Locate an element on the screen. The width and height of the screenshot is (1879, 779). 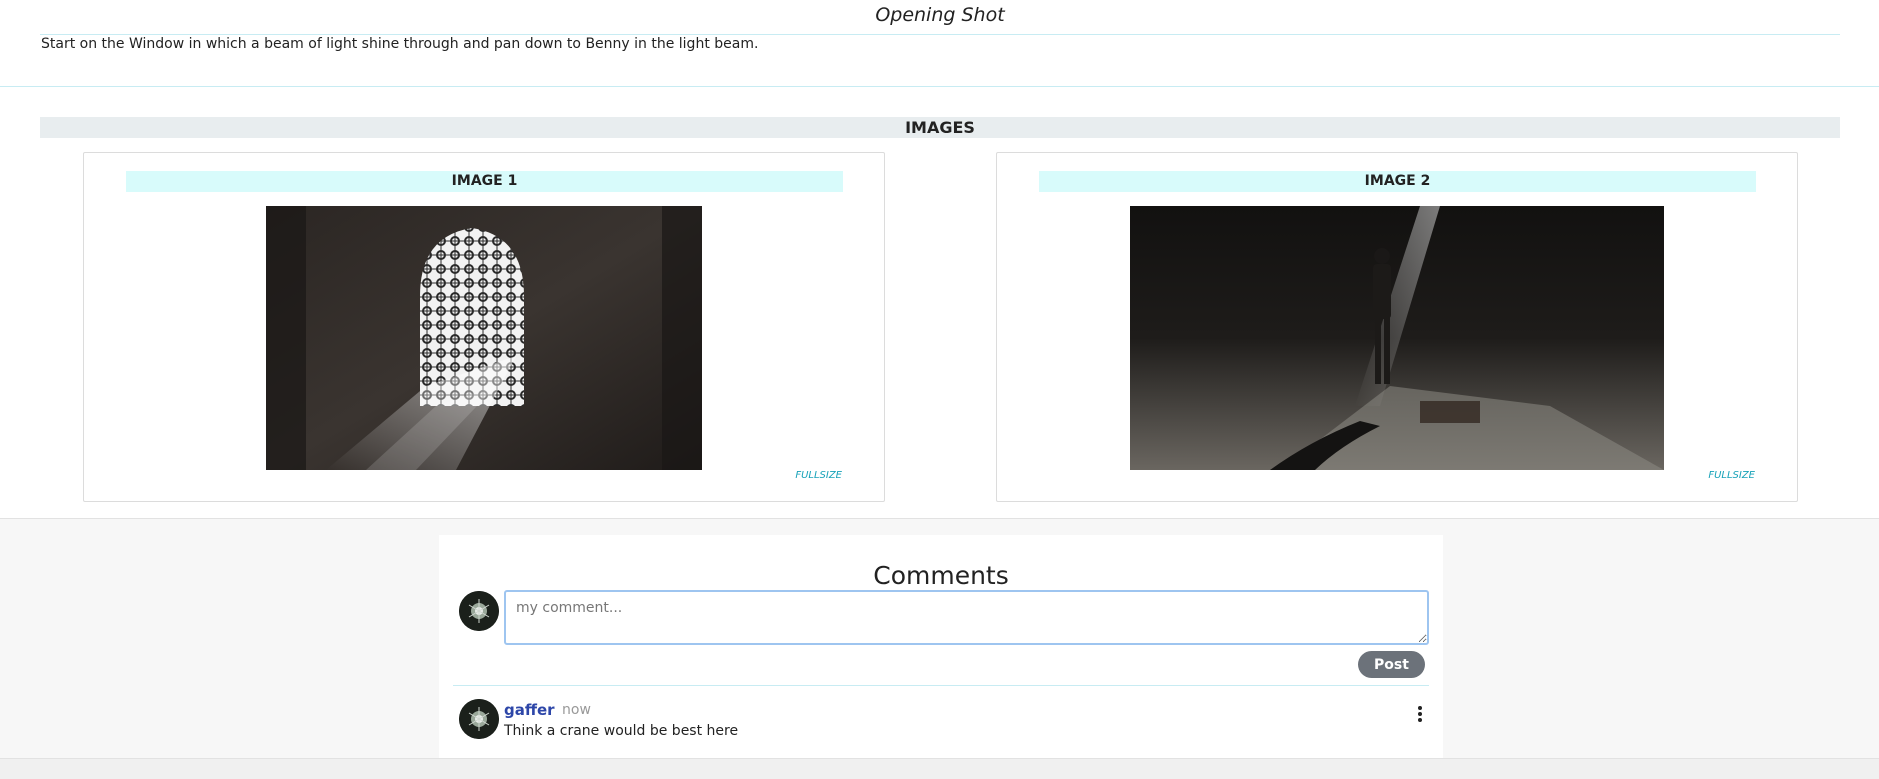
bottom-strip is located at coordinates (939, 768).